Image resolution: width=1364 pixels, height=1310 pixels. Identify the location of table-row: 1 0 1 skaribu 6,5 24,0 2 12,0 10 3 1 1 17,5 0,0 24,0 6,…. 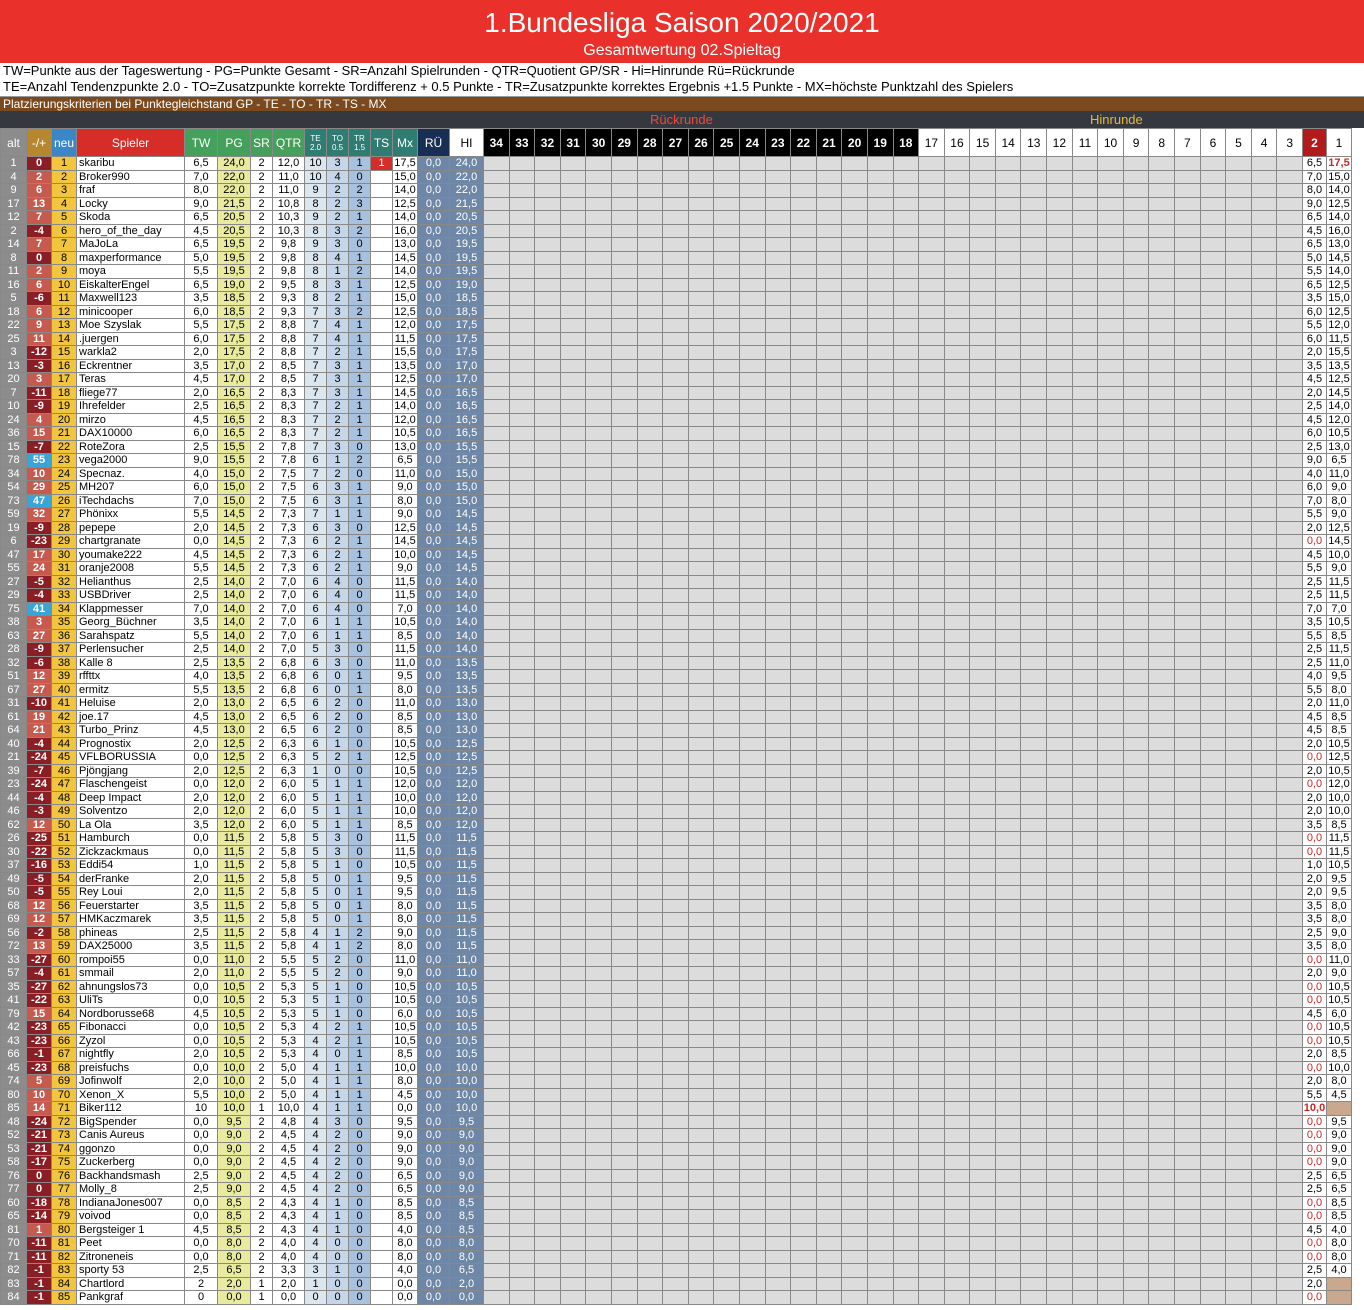
(676, 163).